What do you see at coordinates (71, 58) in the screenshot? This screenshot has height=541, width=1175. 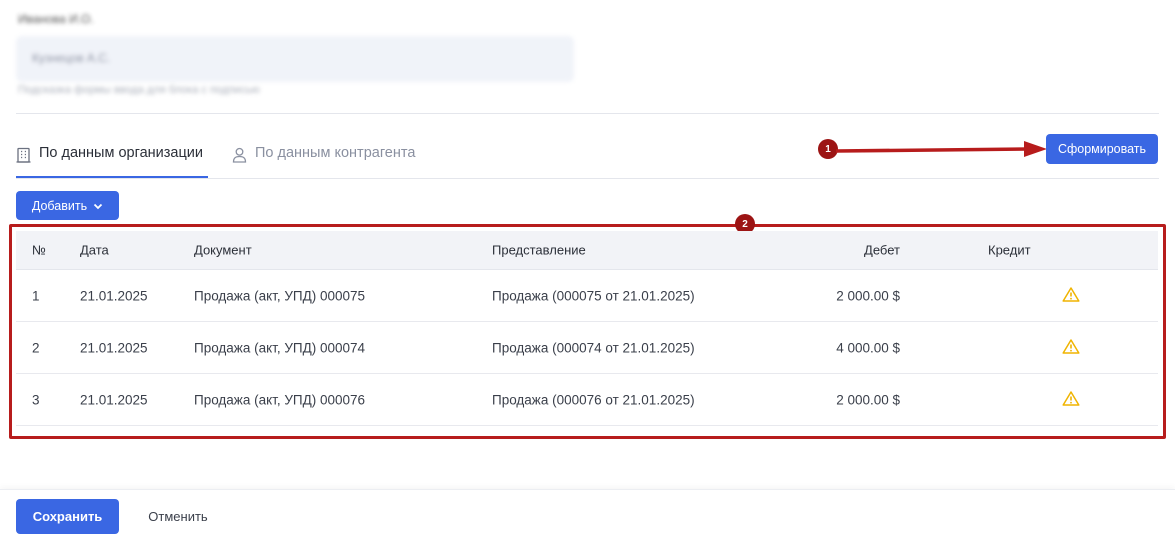 I see `blurred-input-value: Кузнецов А.С.` at bounding box center [71, 58].